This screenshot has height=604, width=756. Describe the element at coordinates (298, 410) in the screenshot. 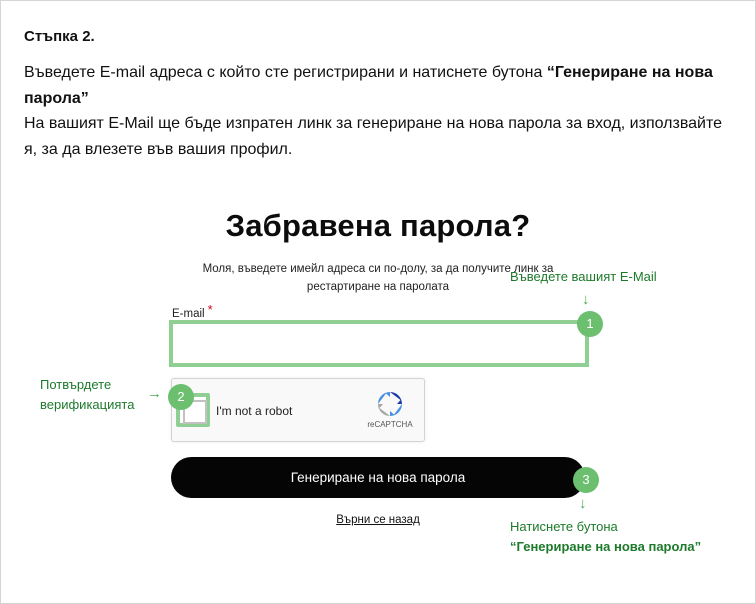

I see `recaptcha-widget: I'm not a robot reCAPTCHA` at that location.